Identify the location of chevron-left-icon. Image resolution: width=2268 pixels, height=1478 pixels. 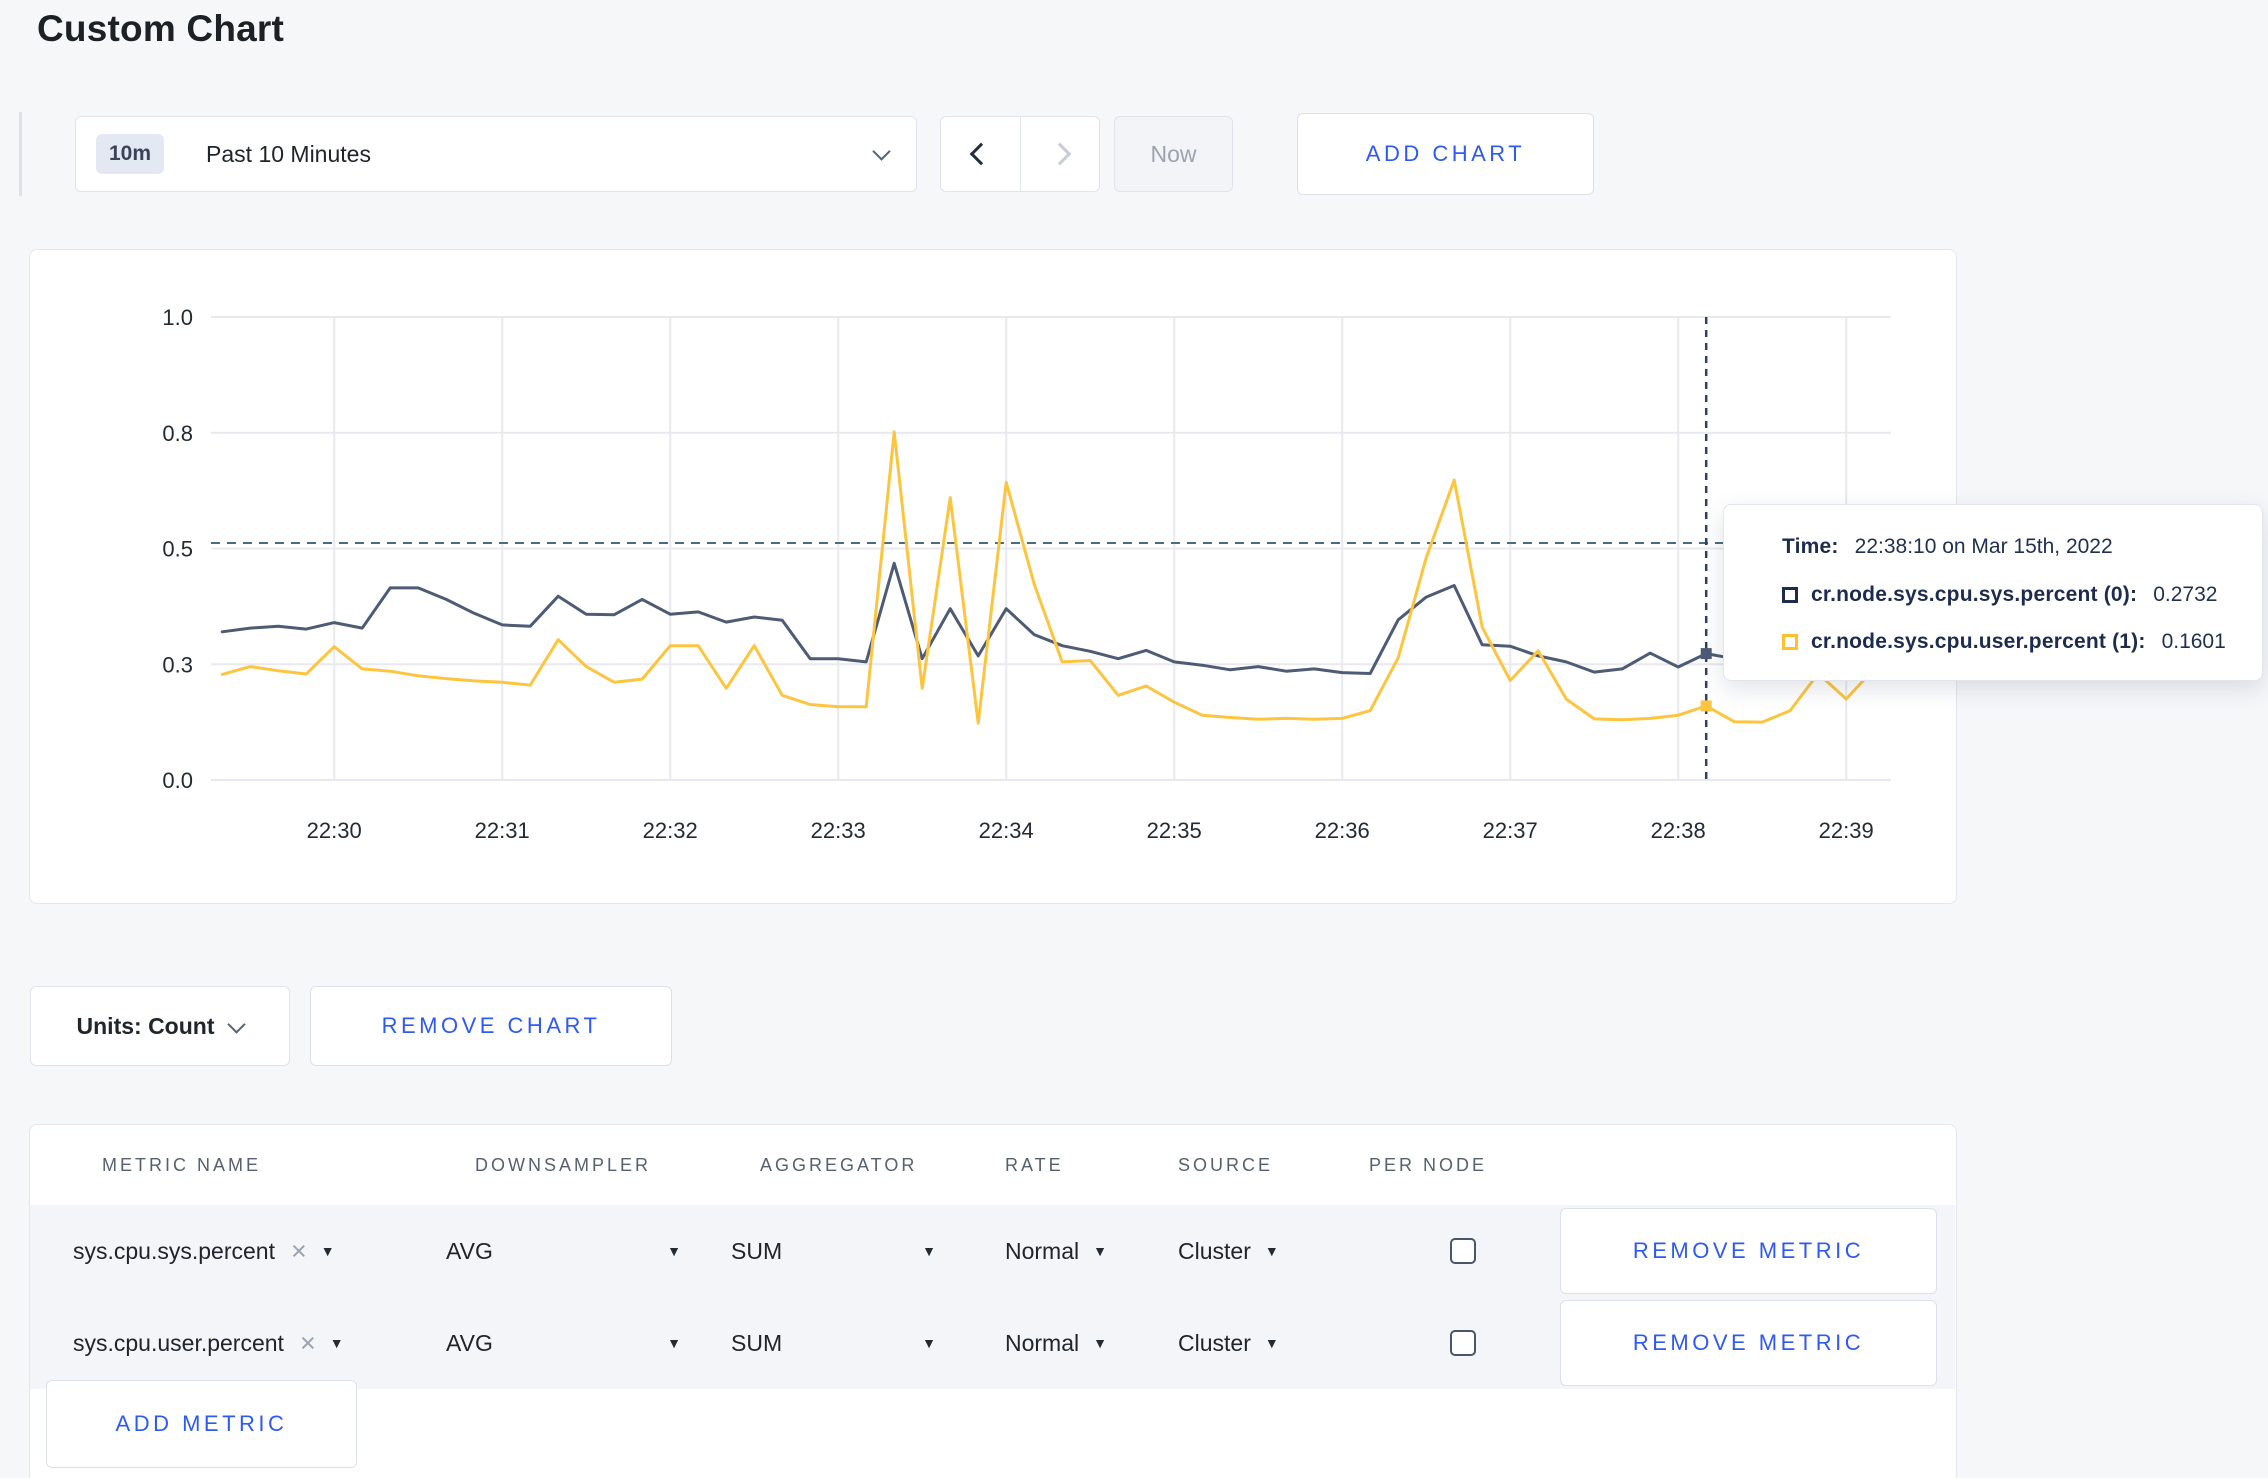
(980, 154).